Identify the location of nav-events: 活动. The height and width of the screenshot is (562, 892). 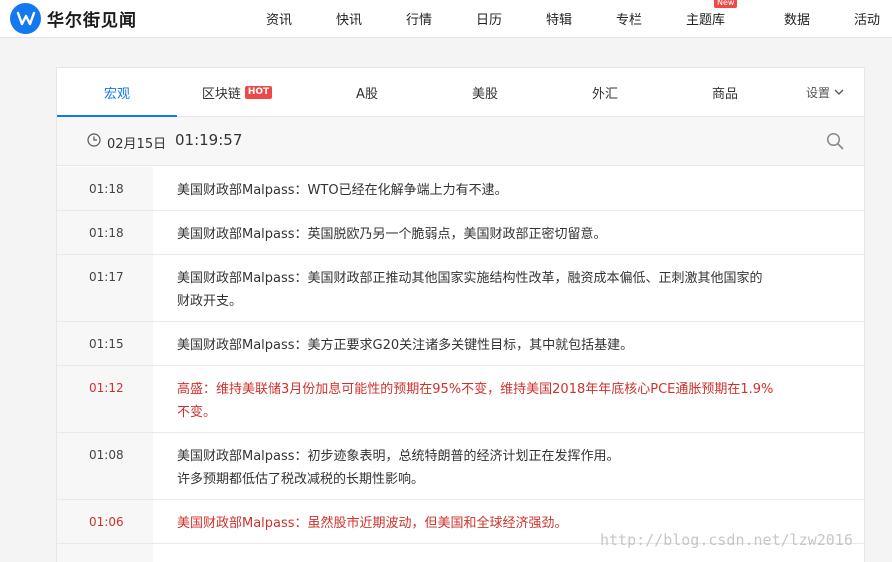
(867, 18).